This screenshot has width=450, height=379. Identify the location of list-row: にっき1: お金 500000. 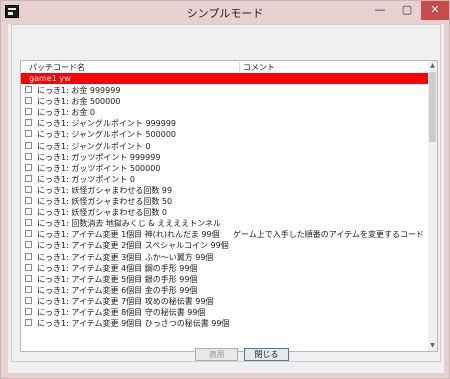
(224, 100).